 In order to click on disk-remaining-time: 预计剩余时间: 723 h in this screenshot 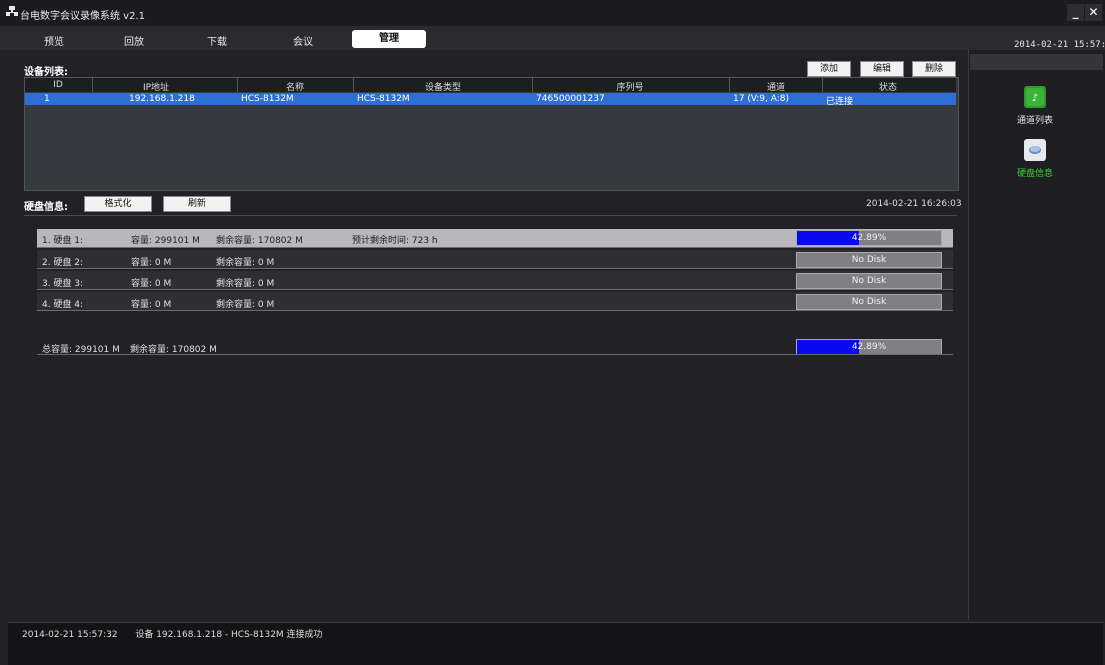, I will do `click(395, 241)`.